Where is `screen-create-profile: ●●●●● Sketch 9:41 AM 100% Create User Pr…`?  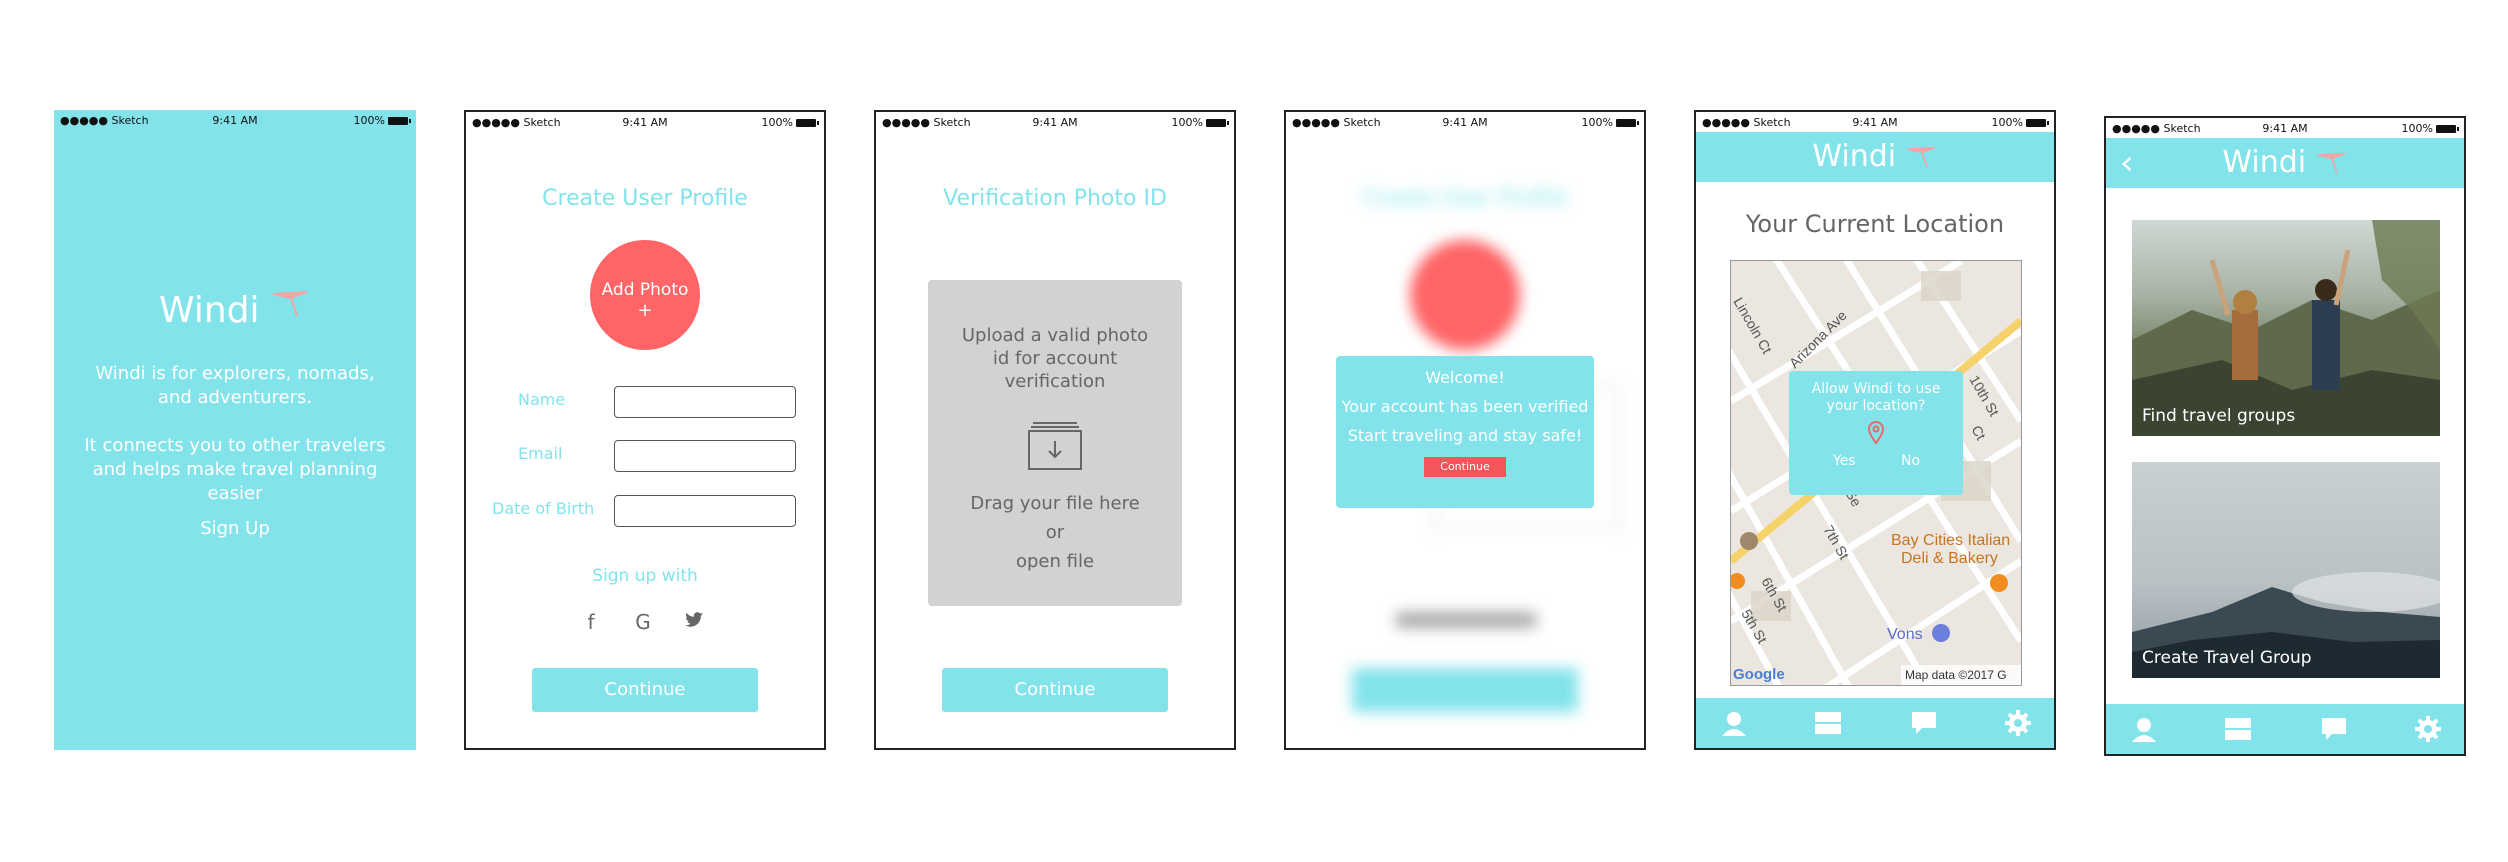 screen-create-profile: ●●●●● Sketch 9:41 AM 100% Create User Pr… is located at coordinates (645, 430).